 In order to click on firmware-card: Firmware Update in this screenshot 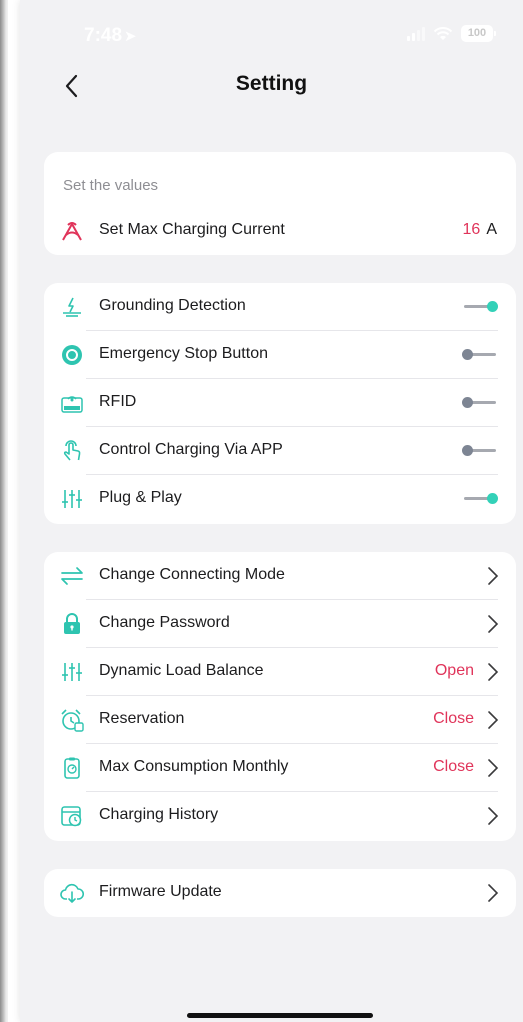, I will do `click(280, 893)`.